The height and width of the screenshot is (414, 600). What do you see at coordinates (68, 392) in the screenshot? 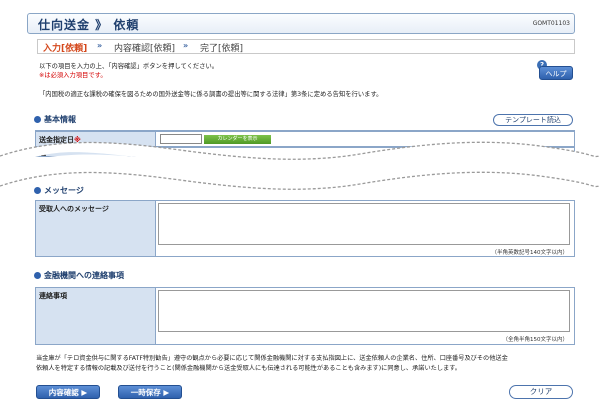
I see `confirm-button: 内容確認 ▶` at bounding box center [68, 392].